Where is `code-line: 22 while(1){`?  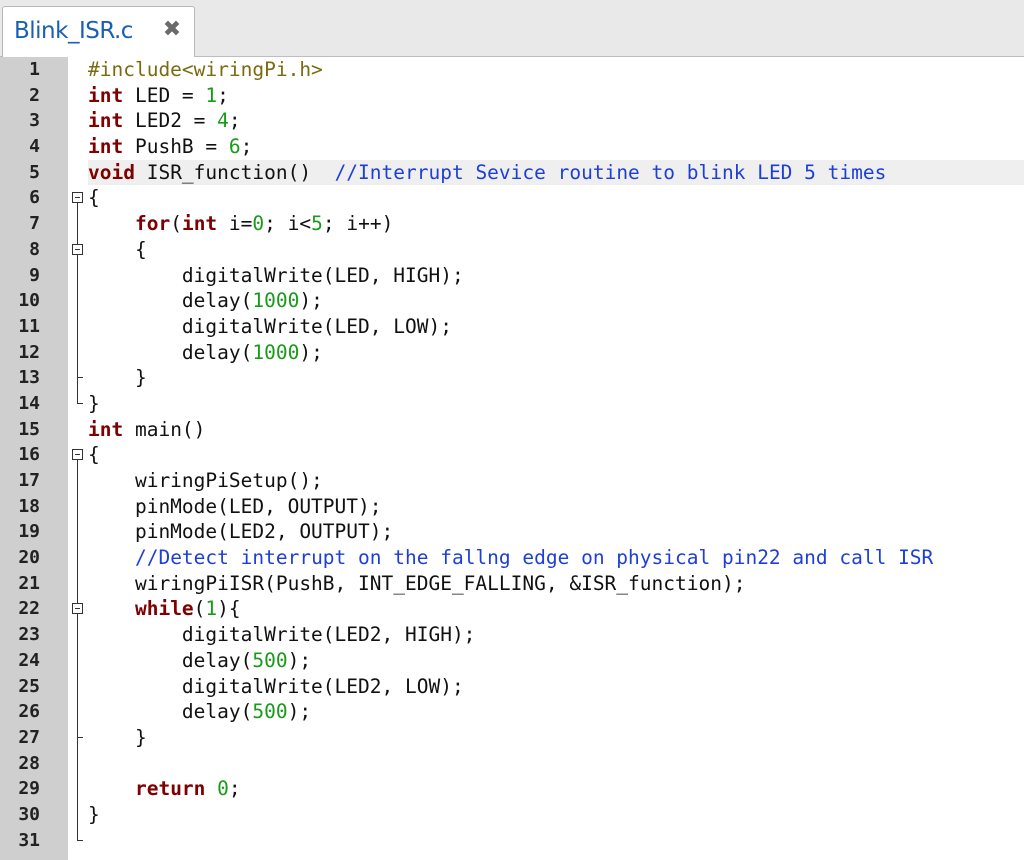
code-line: 22 while(1){ is located at coordinates (512, 609).